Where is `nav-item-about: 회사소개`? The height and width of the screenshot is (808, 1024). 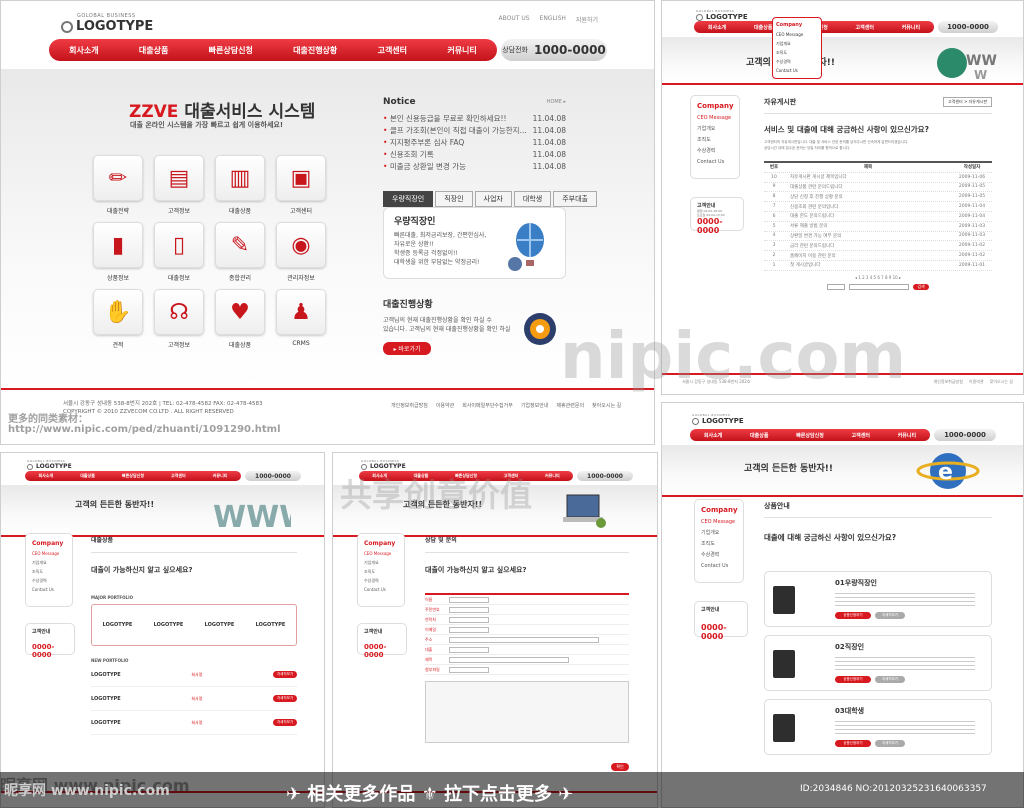 nav-item-about: 회사소개 is located at coordinates (717, 27).